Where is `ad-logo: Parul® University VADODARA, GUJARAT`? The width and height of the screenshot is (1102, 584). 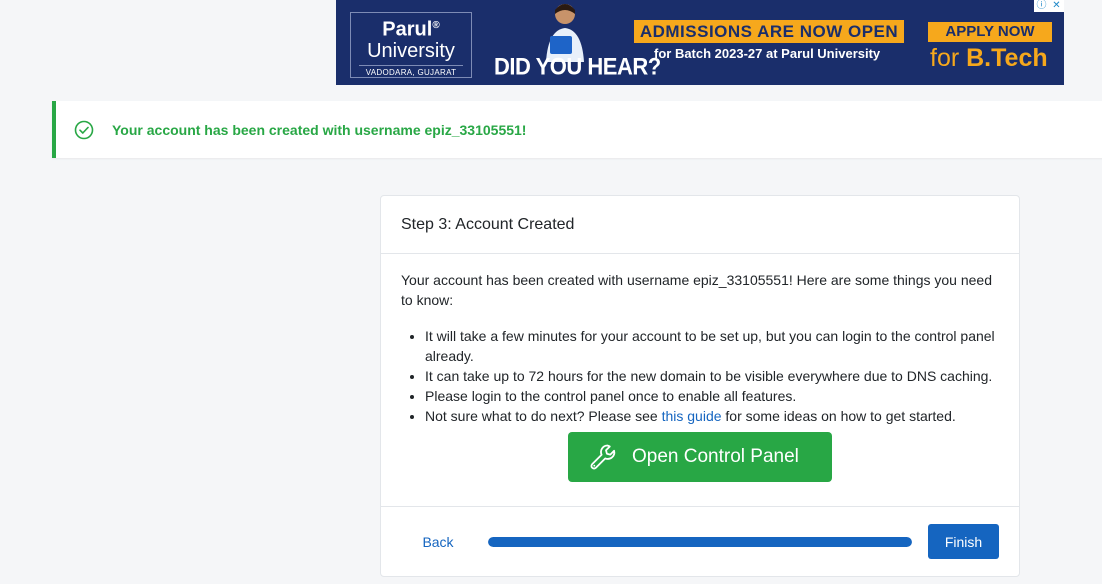 ad-logo: Parul® University VADODARA, GUJARAT is located at coordinates (411, 45).